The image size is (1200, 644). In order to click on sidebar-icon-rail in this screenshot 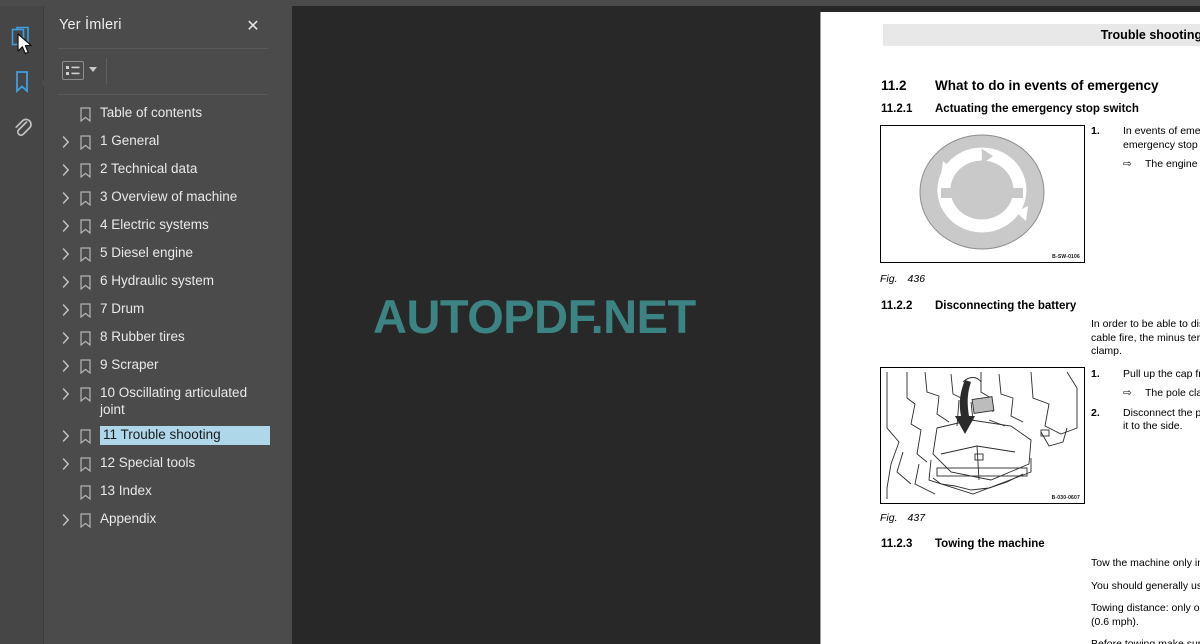, I will do `click(25, 325)`.